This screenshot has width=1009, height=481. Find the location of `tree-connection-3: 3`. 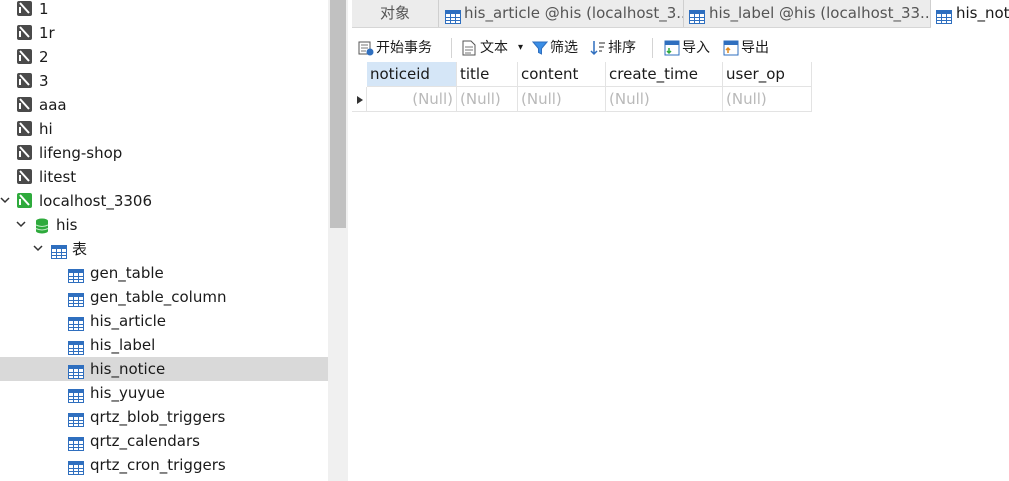

tree-connection-3: 3 is located at coordinates (164, 81).